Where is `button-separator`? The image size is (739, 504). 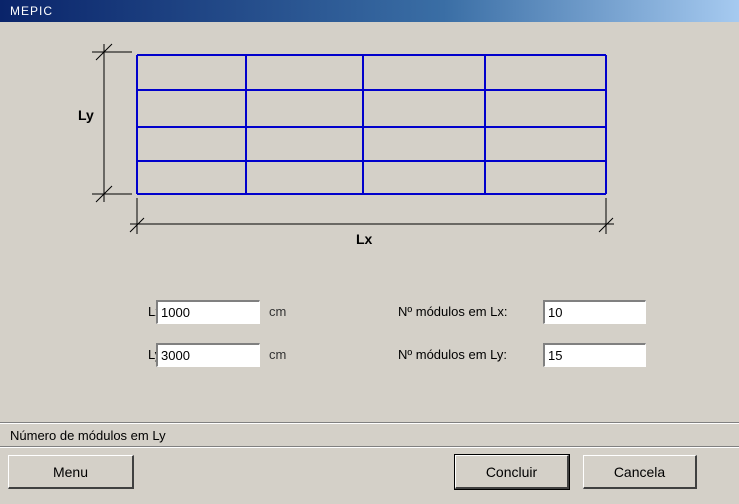
button-separator is located at coordinates (369, 447).